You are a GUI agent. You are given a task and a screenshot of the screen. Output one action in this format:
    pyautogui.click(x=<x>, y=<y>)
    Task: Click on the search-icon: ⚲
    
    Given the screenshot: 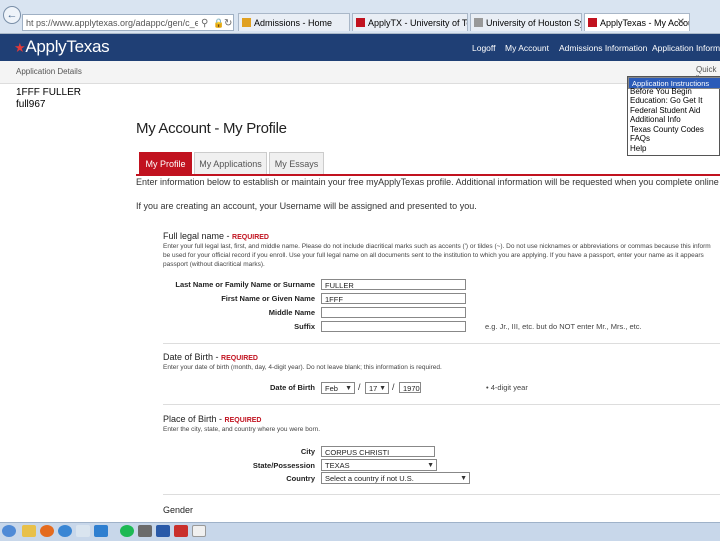 What is the action you would take?
    pyautogui.click(x=204, y=22)
    